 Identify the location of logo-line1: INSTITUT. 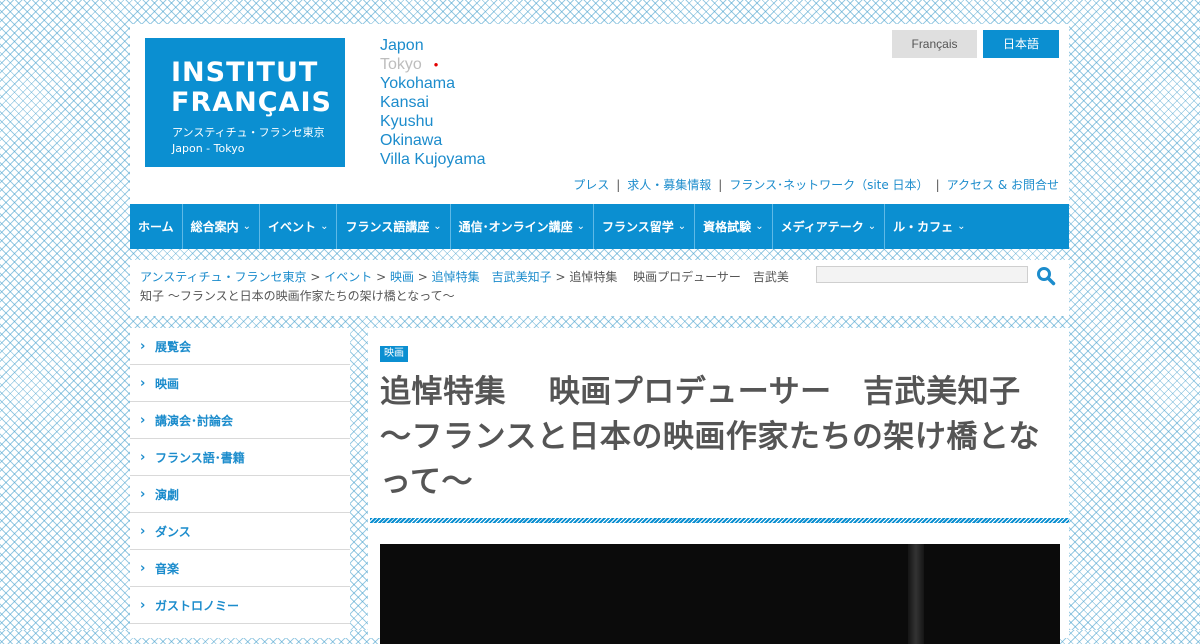
(245, 72).